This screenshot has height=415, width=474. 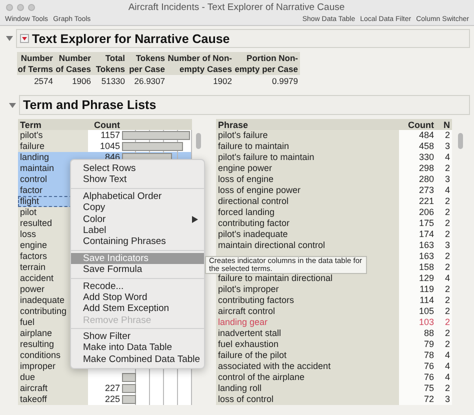 What do you see at coordinates (131, 39) in the screenshot?
I see `report-title: Text Explorer for Narrative Cause` at bounding box center [131, 39].